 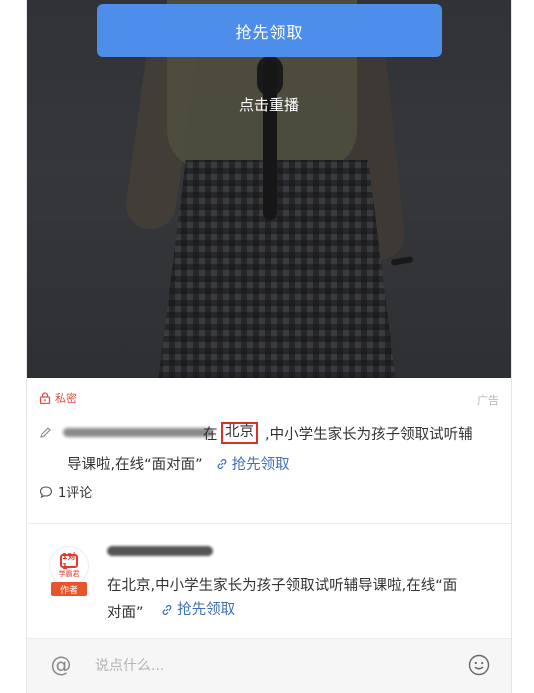 I want to click on brand-logo-icon: 1对1, so click(x=69, y=561).